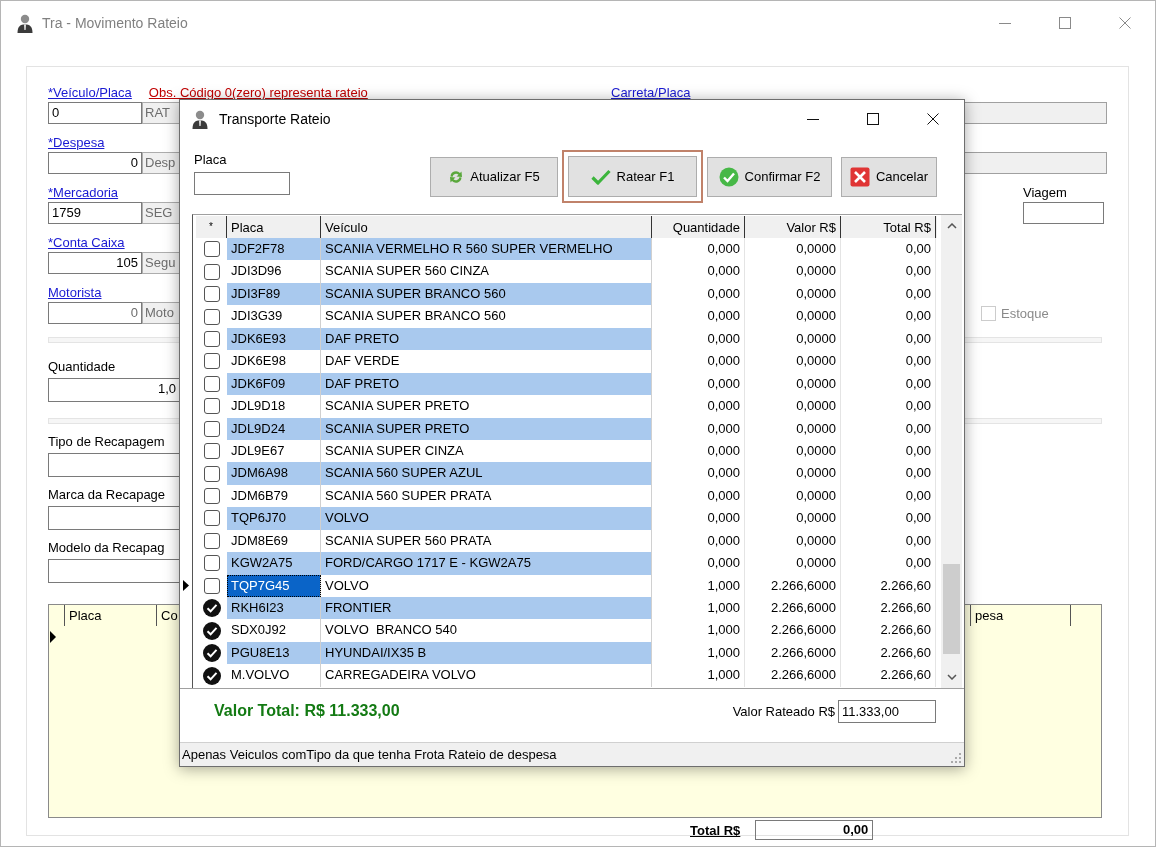 The image size is (1156, 847). Describe the element at coordinates (274, 563) in the screenshot. I see `table-cell: KGW2A75` at that location.